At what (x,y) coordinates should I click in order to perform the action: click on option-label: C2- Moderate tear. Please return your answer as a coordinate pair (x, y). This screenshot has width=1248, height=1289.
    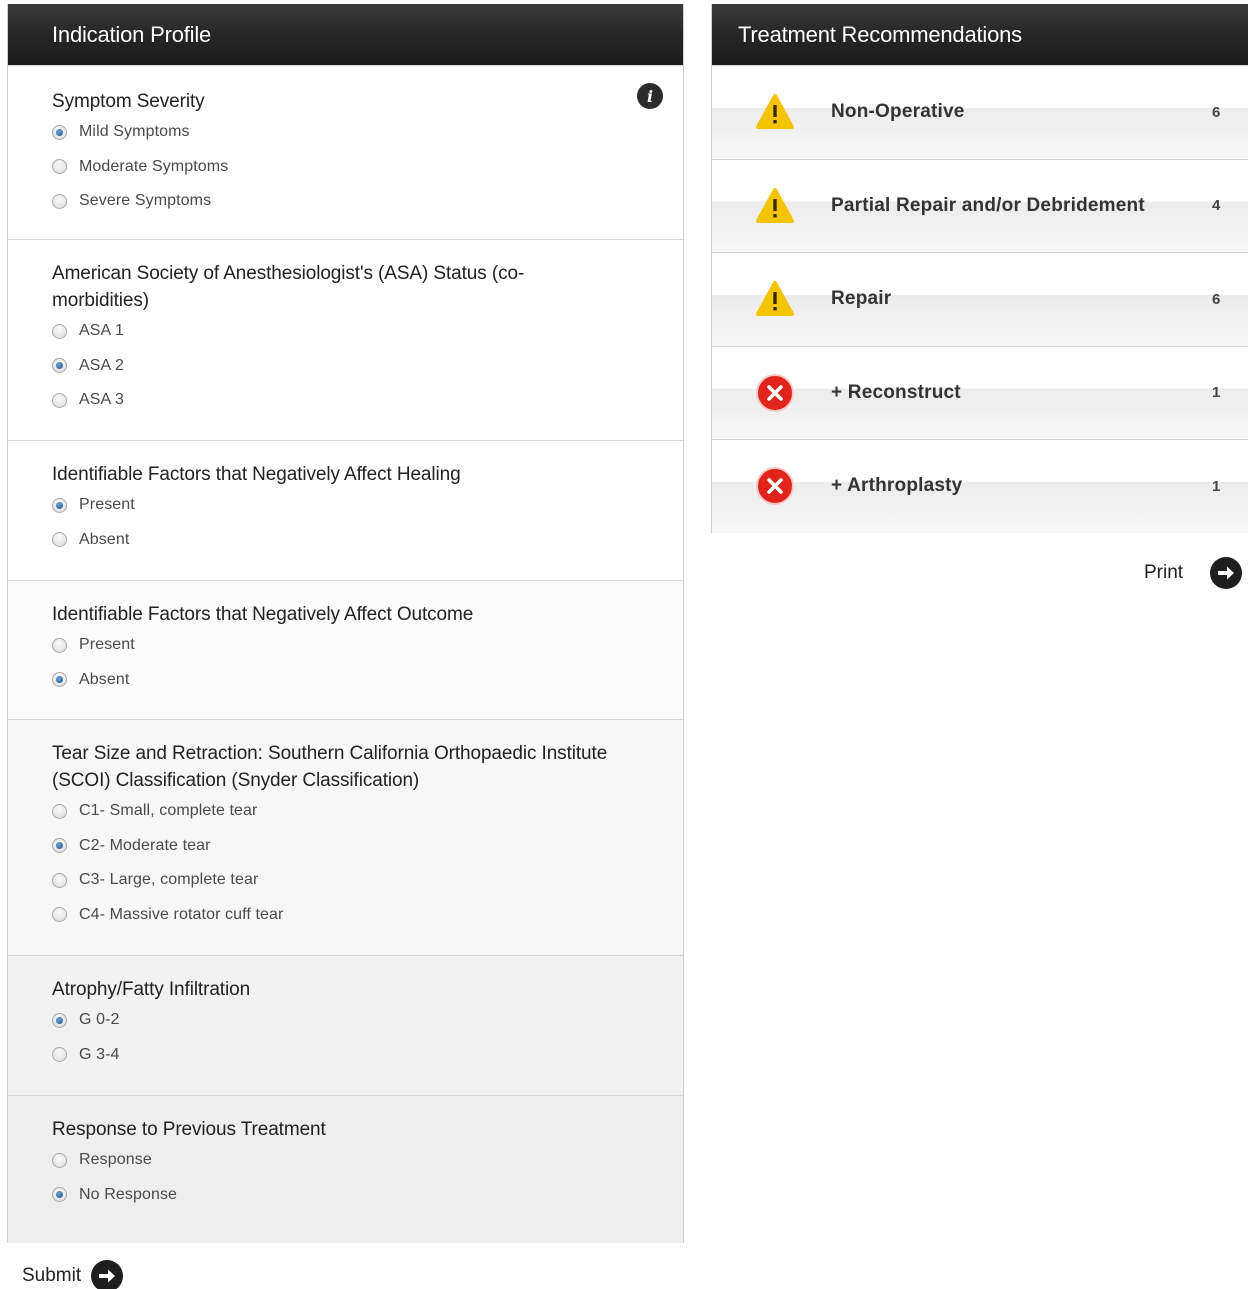
    Looking at the image, I should click on (145, 845).